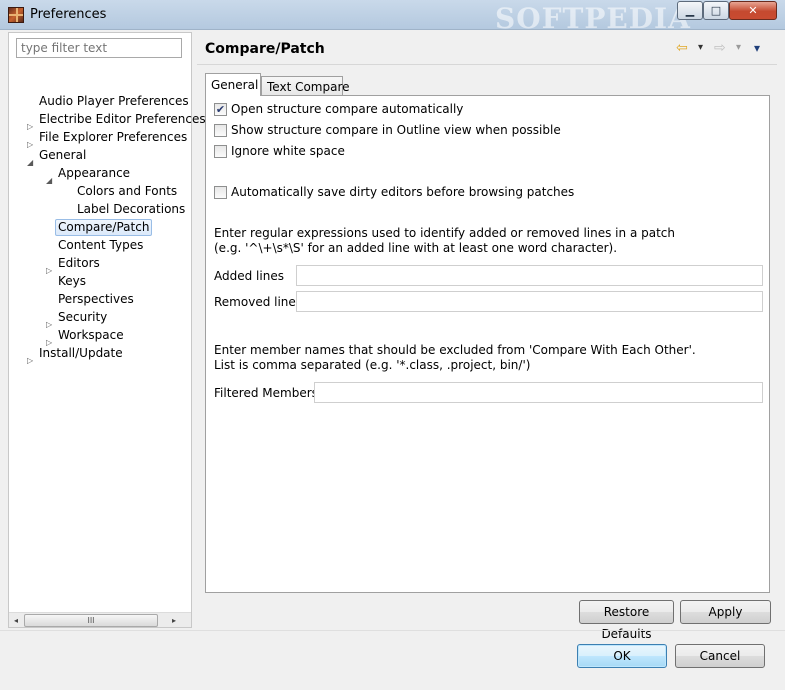 The width and height of the screenshot is (785, 690). I want to click on open-structure-compare-checkbox: ✔ Open structure compare automatically, so click(338, 109).